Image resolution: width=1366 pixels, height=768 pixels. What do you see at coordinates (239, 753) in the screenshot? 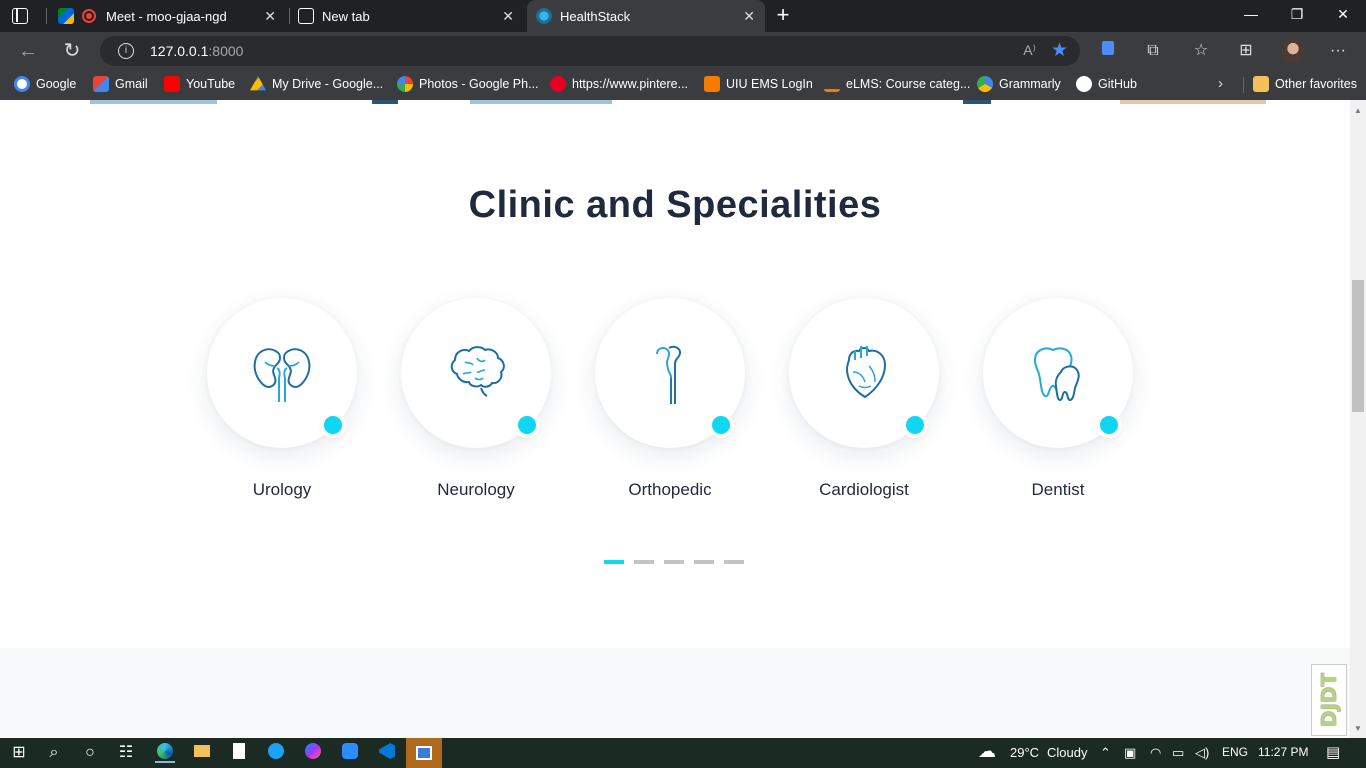
I see `notepad-icon` at bounding box center [239, 753].